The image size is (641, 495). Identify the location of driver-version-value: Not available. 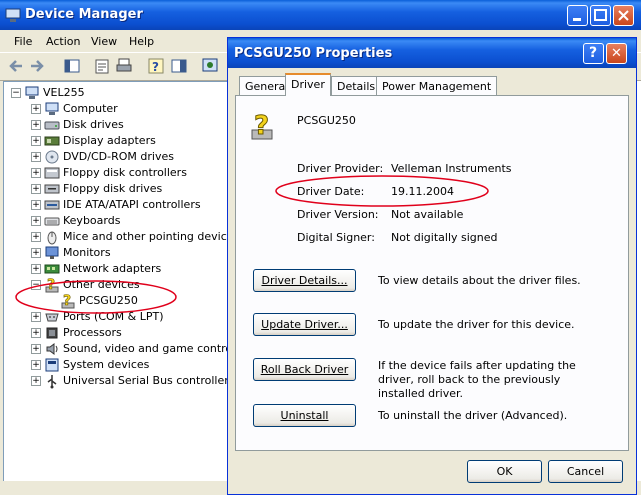
(427, 214).